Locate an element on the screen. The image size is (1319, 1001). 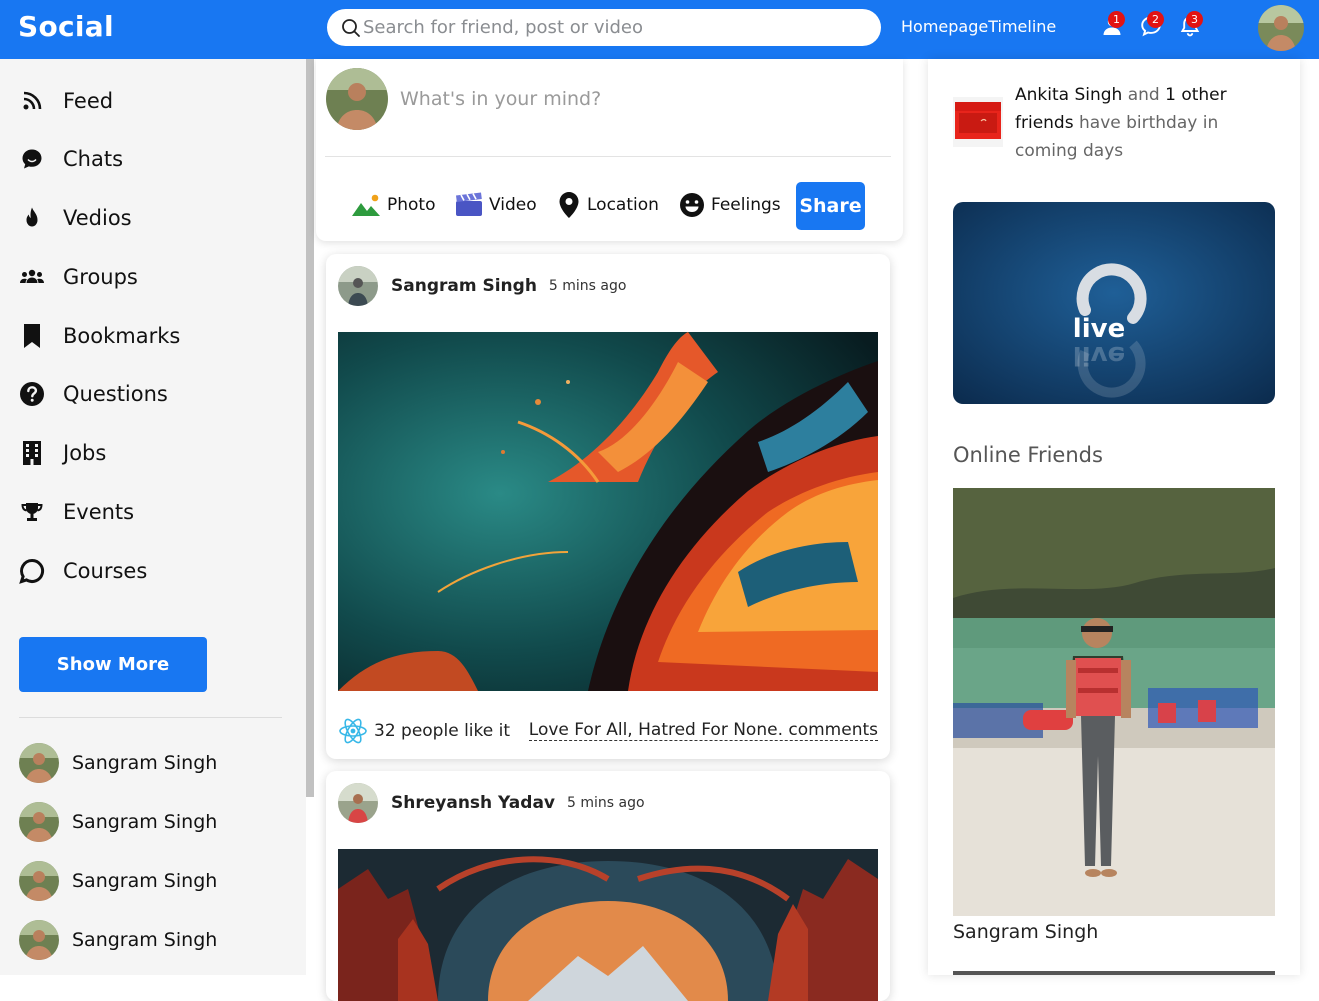
question-icon is located at coordinates (32, 394).